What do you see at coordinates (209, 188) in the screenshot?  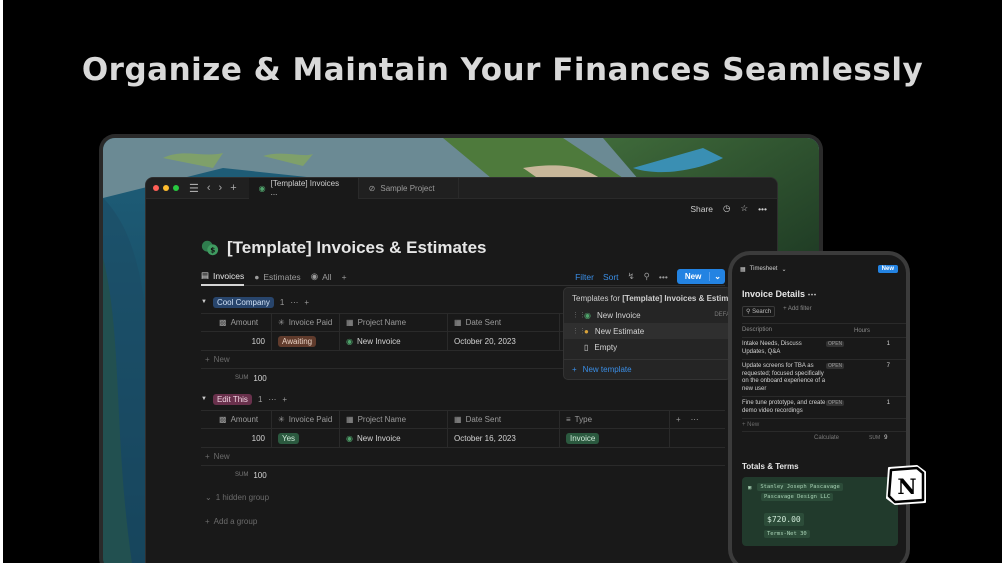 I see `back-icon: ‹` at bounding box center [209, 188].